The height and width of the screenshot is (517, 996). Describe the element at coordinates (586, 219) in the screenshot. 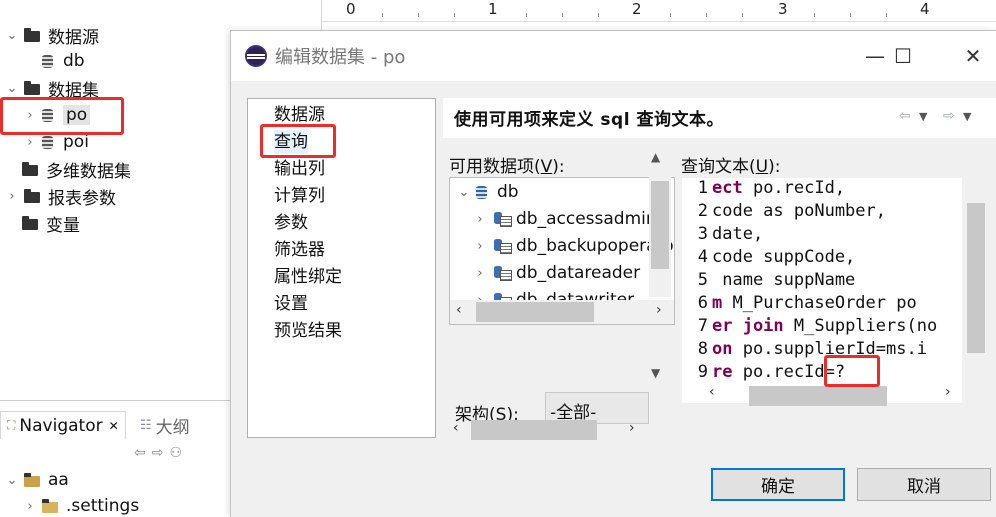

I see `tree-item-label: db_accessadmin` at that location.